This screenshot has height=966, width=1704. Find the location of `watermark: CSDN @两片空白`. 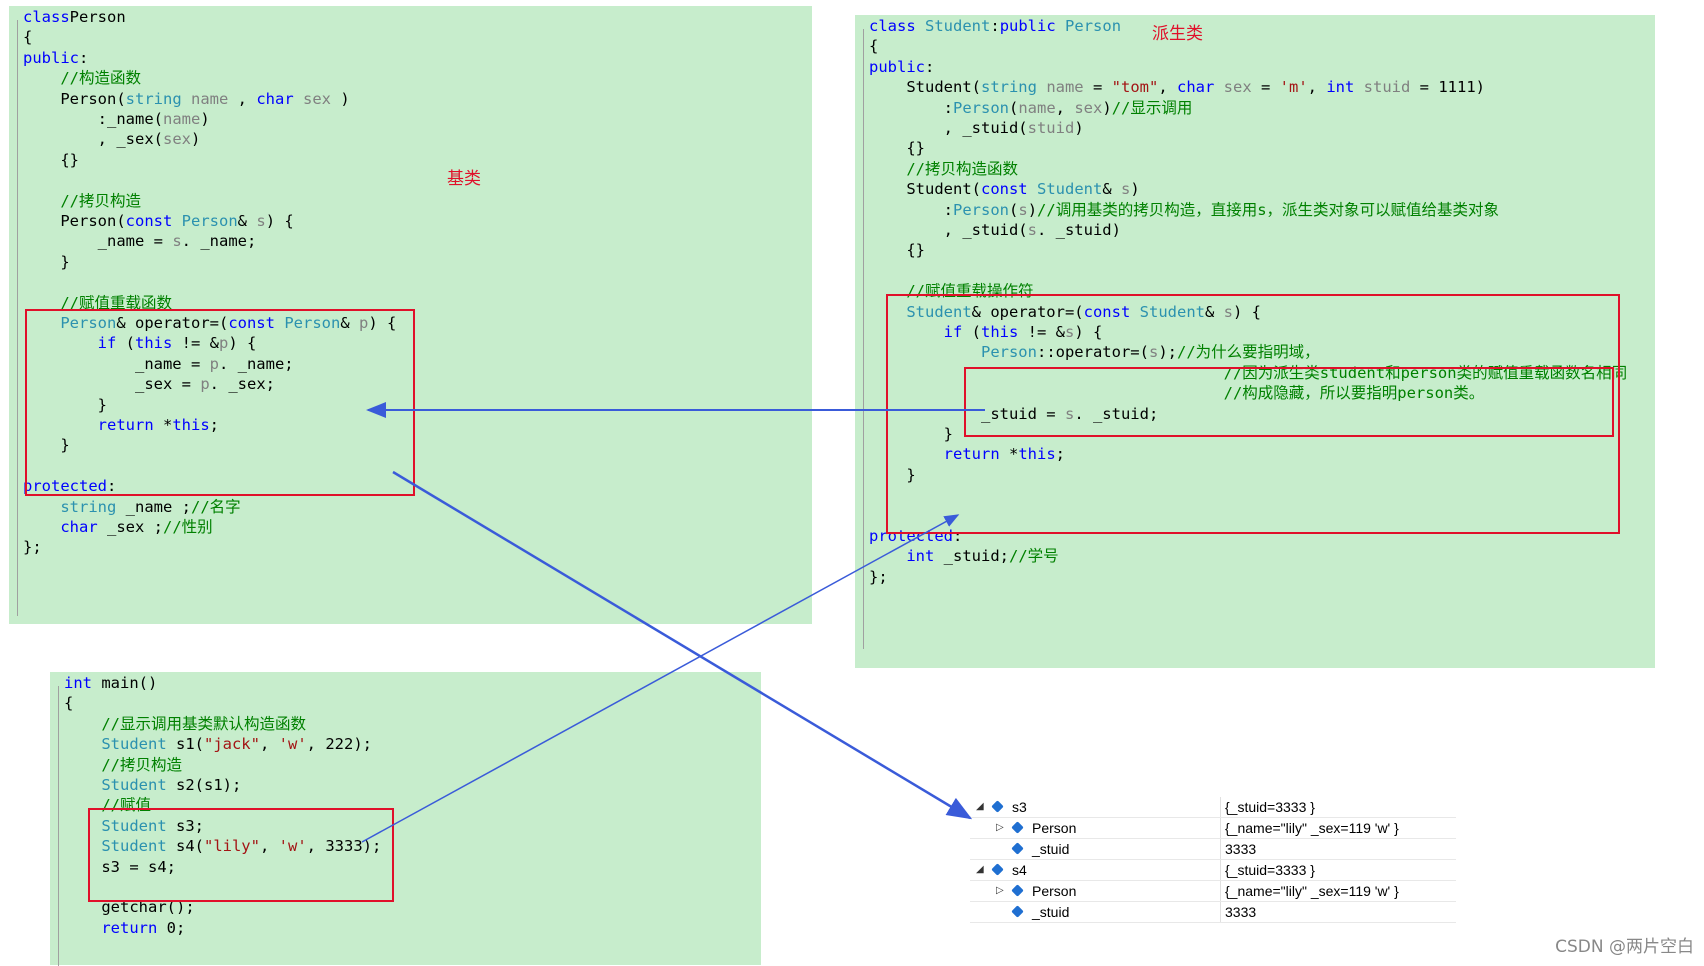

watermark: CSDN @两片空白 is located at coordinates (1624, 947).